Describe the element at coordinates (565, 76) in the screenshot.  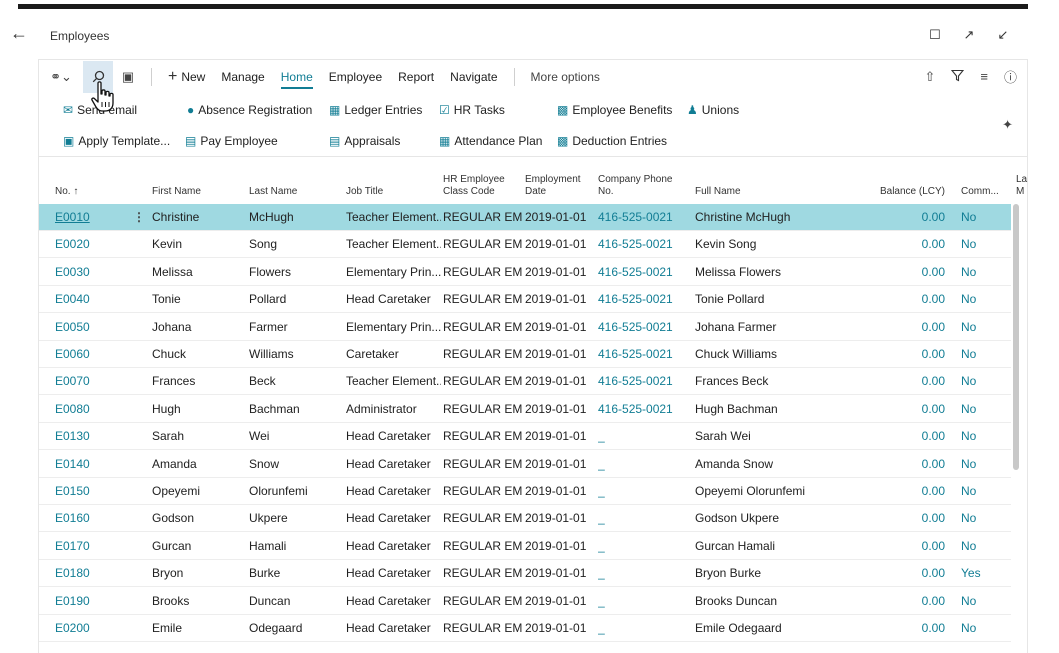
I see `more-options-button: More options` at that location.